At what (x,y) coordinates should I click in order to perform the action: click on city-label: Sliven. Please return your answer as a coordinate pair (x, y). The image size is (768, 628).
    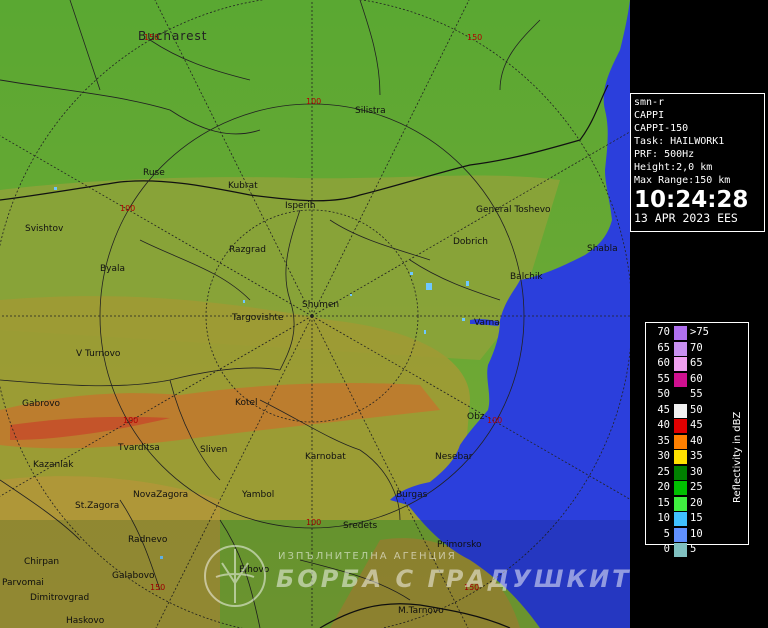
    Looking at the image, I should click on (213, 450).